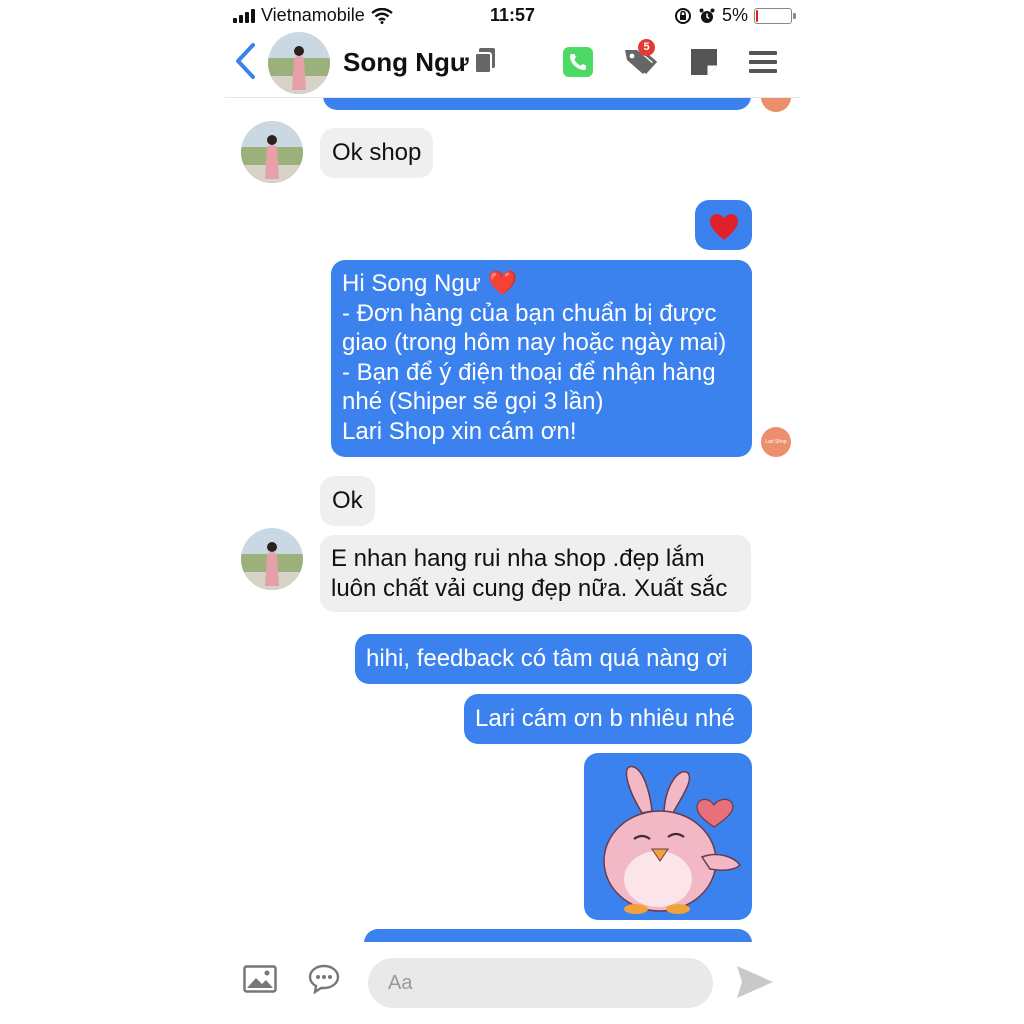 Image resolution: width=1024 pixels, height=1024 pixels. I want to click on battery-percent: 5%, so click(734, 15).